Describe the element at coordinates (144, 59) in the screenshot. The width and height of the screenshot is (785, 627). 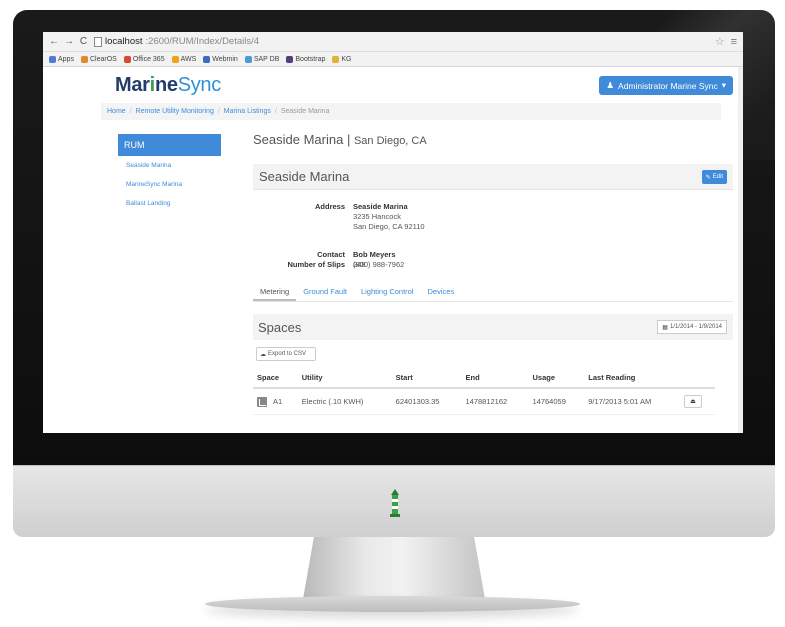
I see `bookmark-office365: Office 365` at that location.